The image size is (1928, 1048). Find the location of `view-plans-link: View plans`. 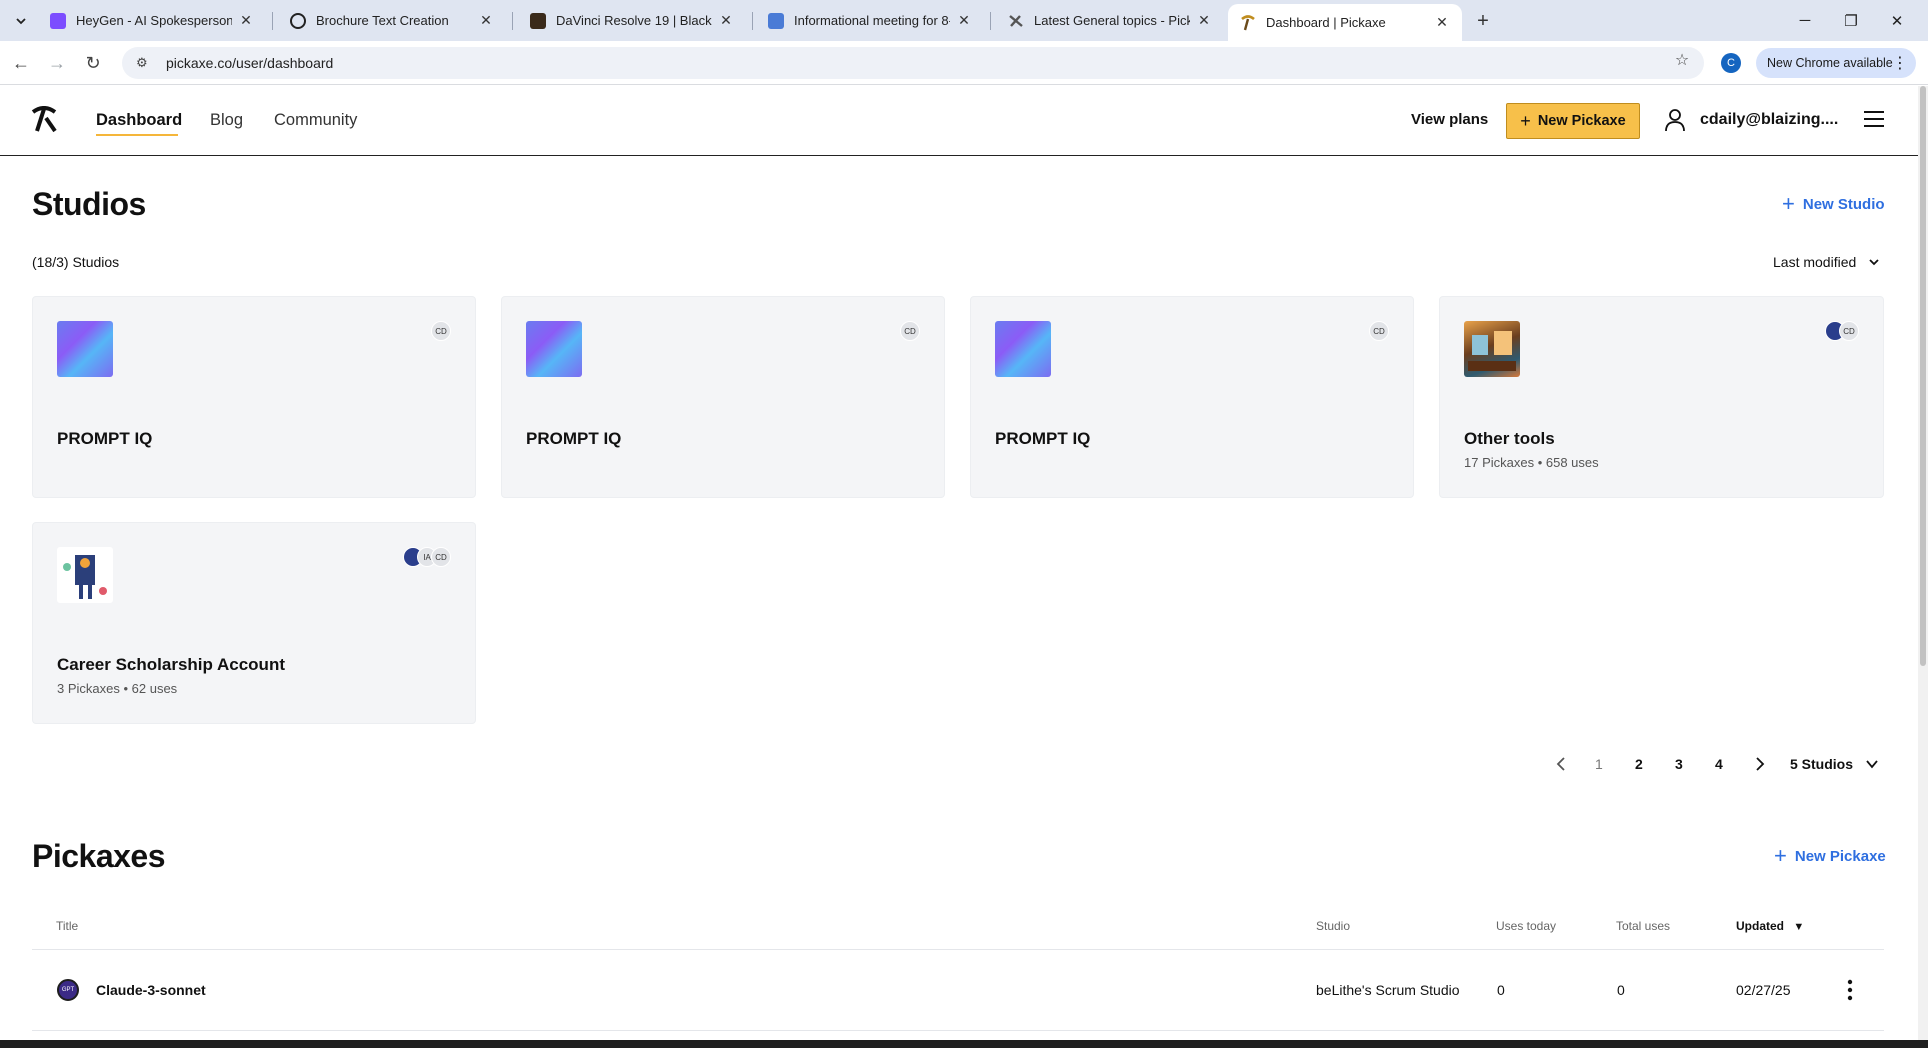

view-plans-link: View plans is located at coordinates (1449, 119).